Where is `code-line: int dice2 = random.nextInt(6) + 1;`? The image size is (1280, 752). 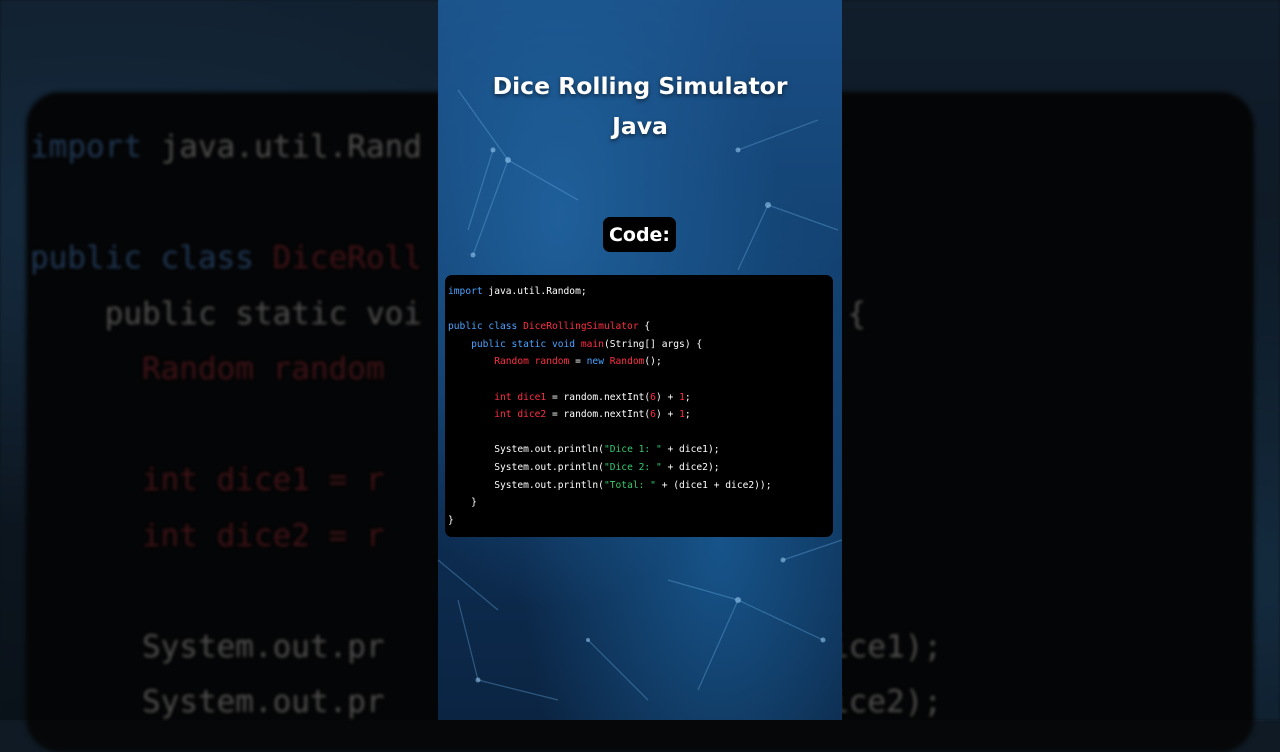
code-line: int dice2 = random.nextInt(6) + 1; is located at coordinates (609, 415).